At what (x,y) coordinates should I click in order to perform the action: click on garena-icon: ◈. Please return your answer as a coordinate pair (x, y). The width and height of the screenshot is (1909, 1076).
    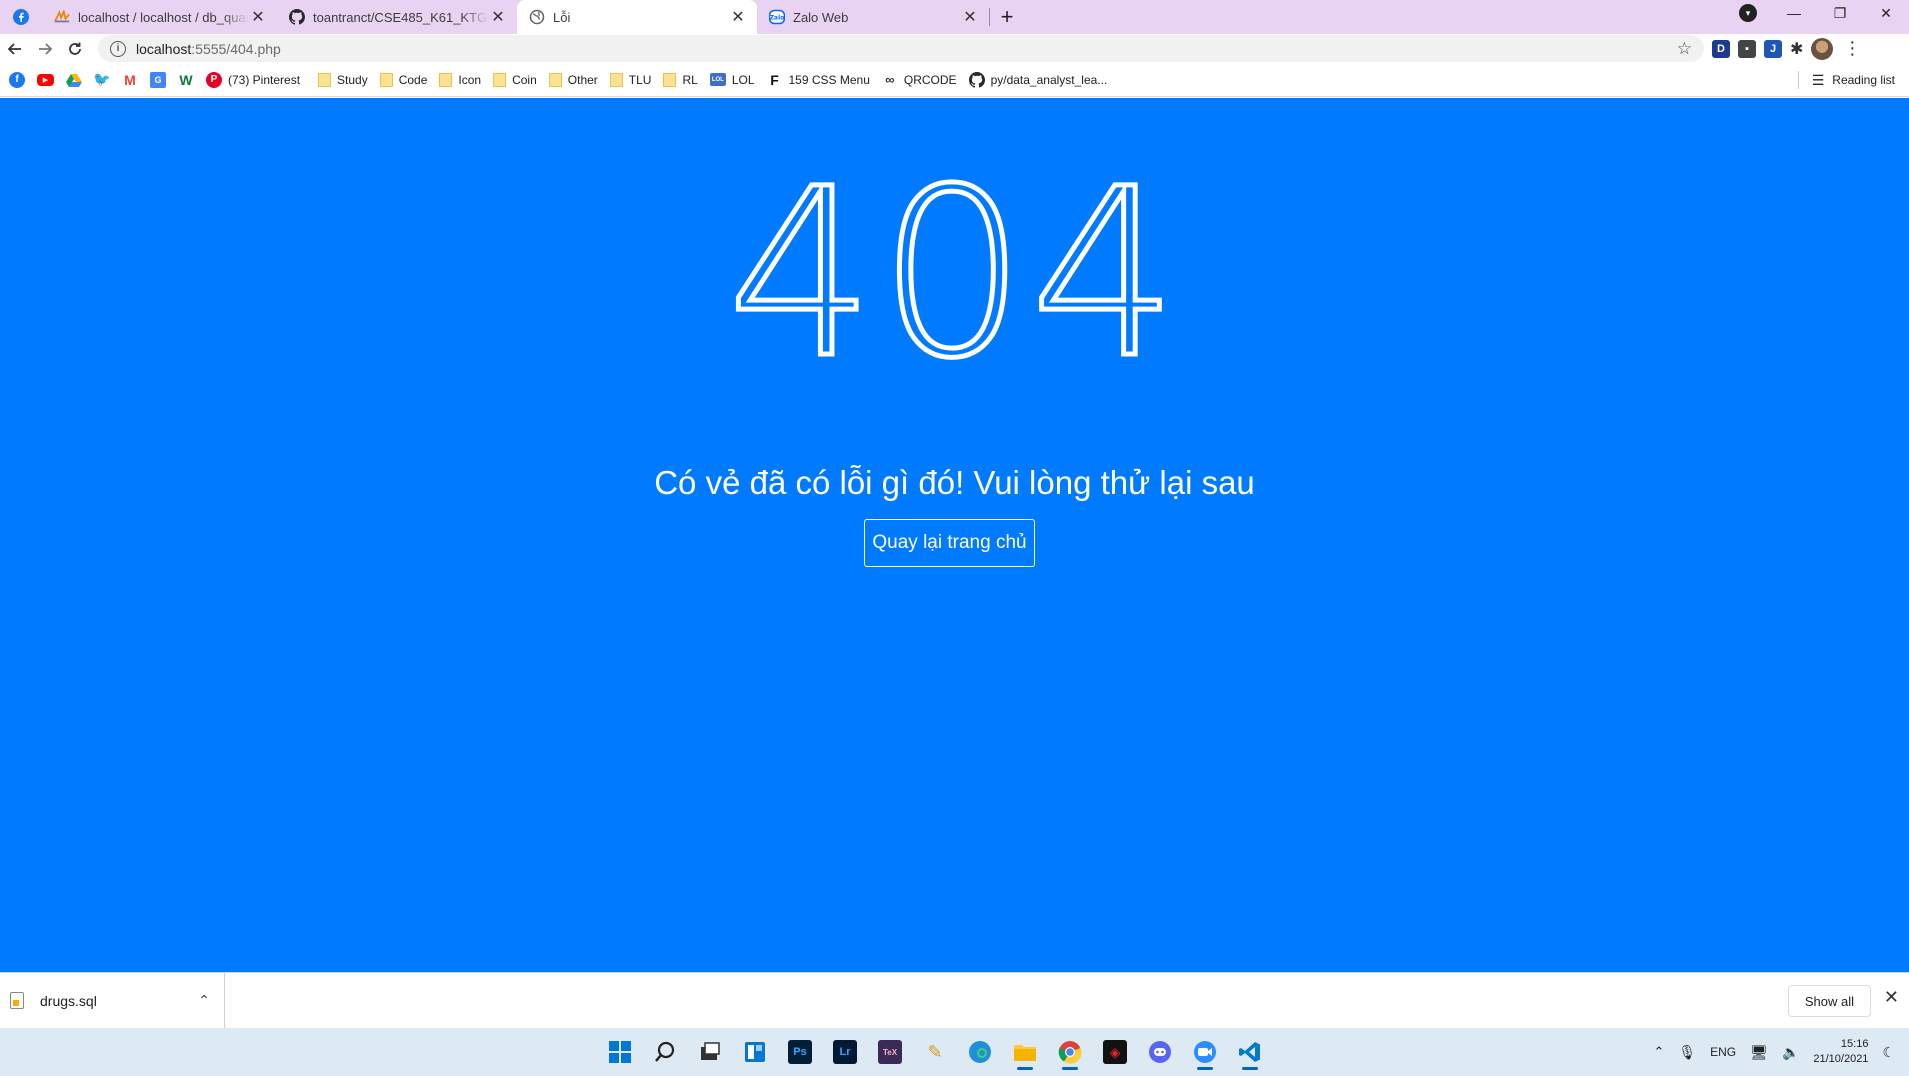
    Looking at the image, I should click on (1115, 1052).